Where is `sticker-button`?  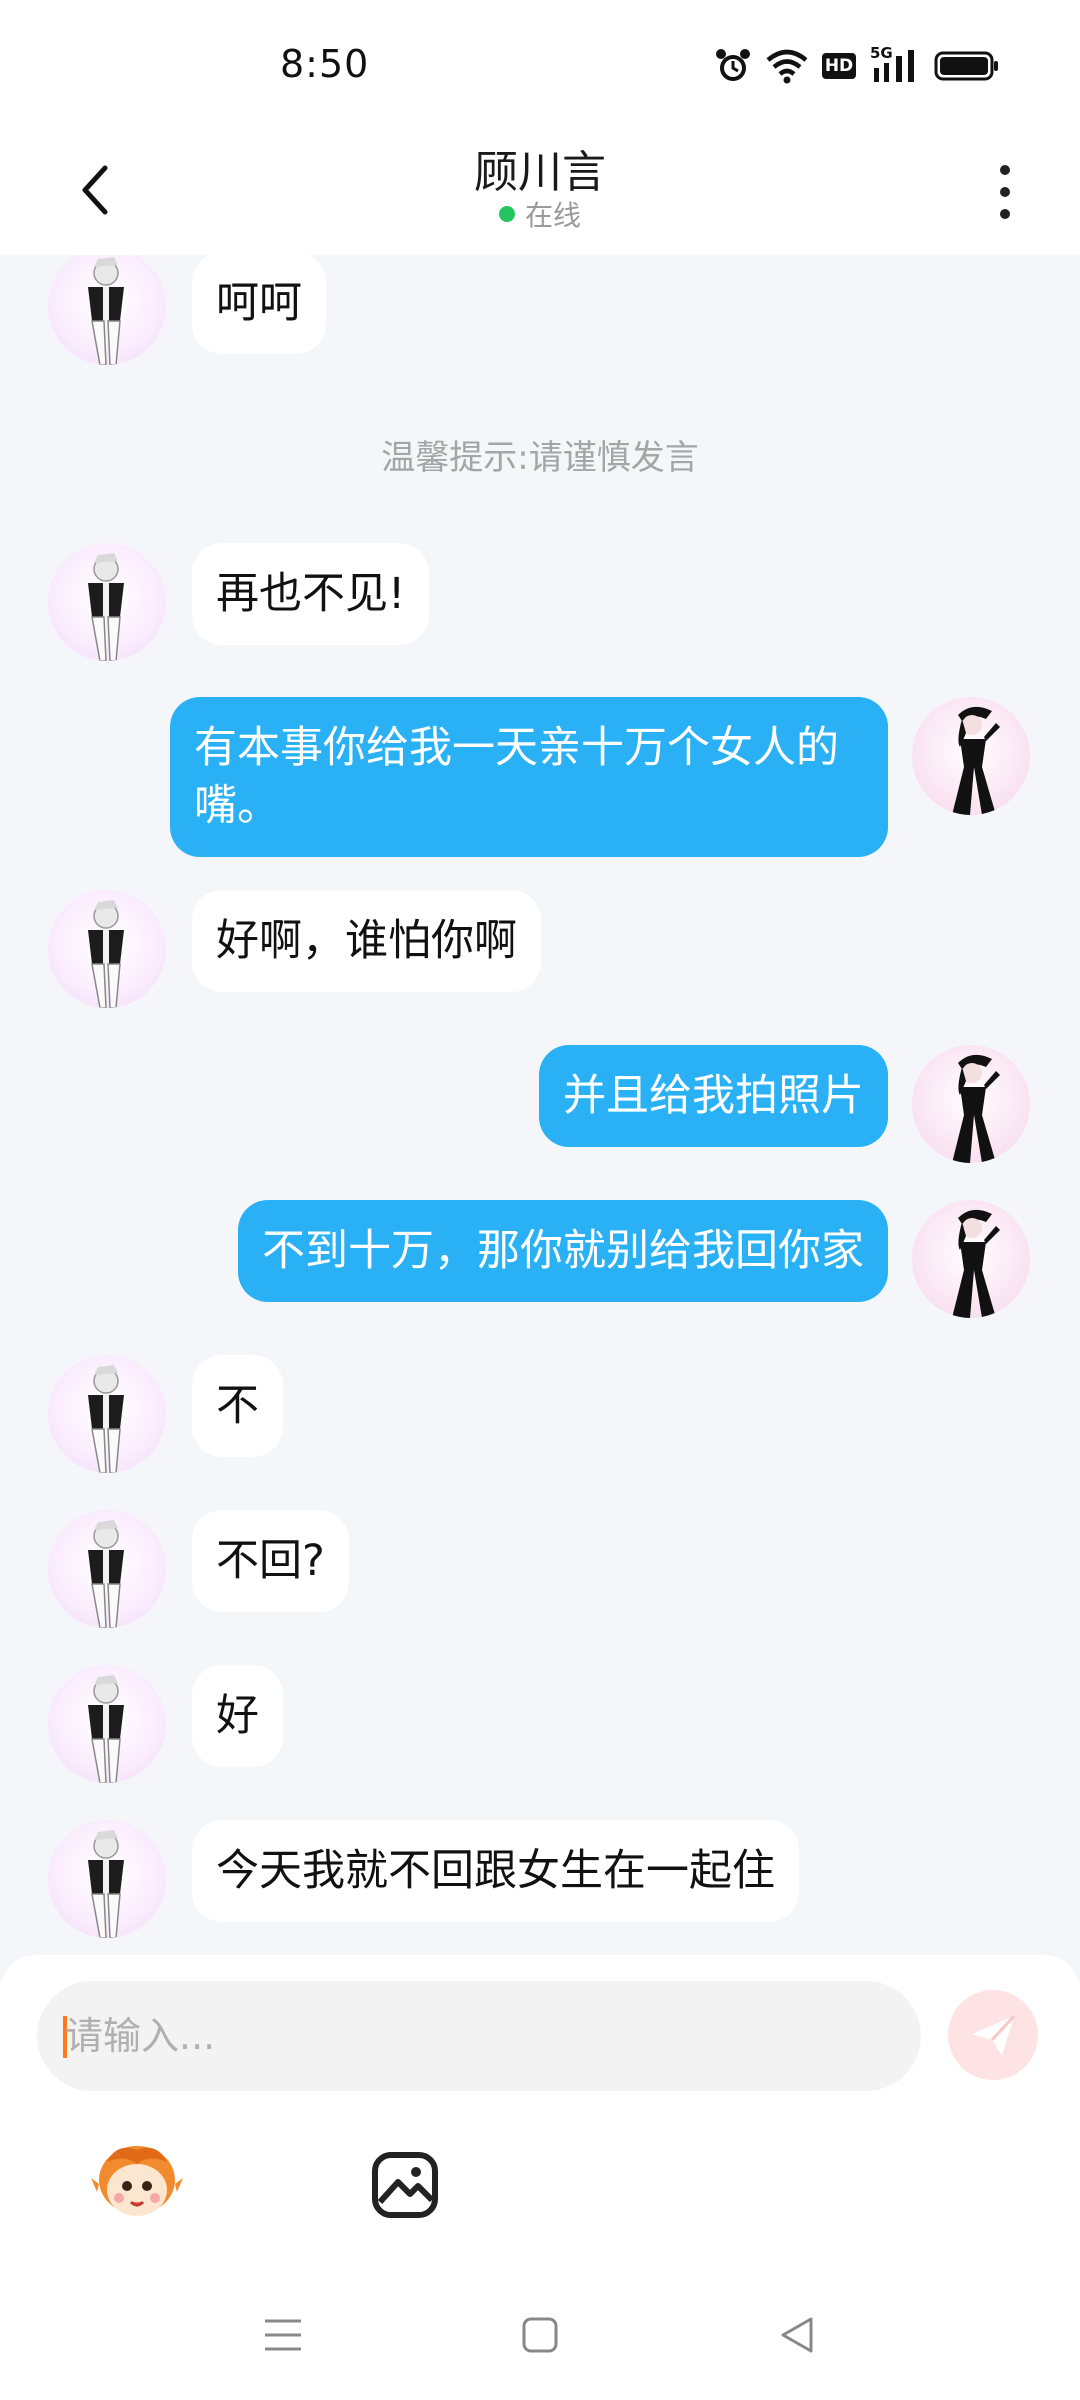 sticker-button is located at coordinates (137, 2185).